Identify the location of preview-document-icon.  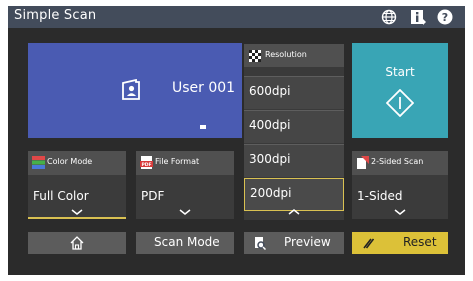
(260, 243).